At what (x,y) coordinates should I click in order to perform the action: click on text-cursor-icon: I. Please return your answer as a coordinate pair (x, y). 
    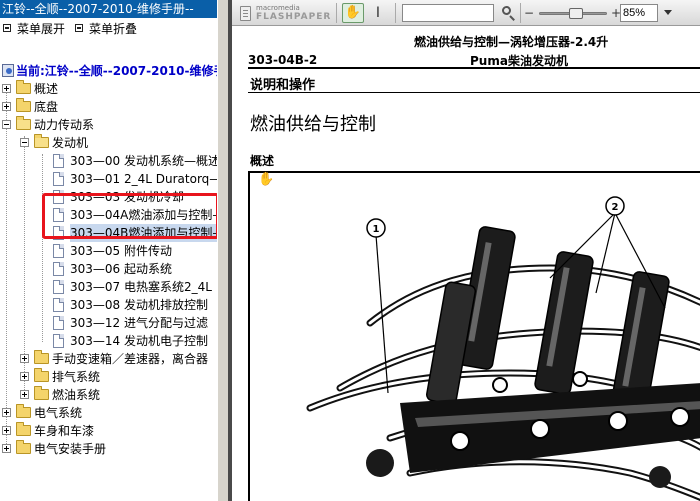
    Looking at the image, I should click on (378, 13).